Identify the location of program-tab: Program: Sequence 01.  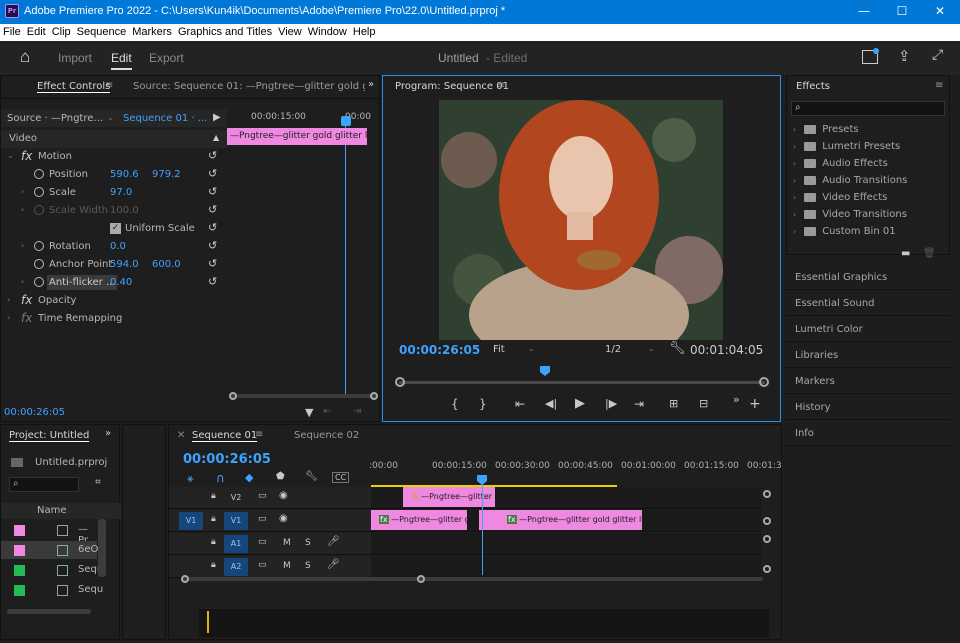
(452, 86).